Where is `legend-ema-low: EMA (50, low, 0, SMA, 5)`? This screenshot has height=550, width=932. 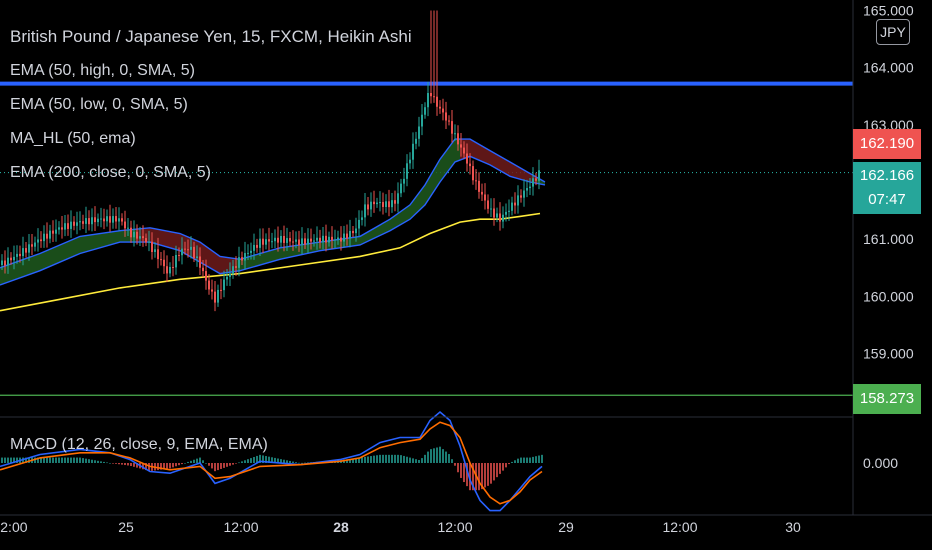
legend-ema-low: EMA (50, low, 0, SMA, 5) is located at coordinates (211, 105).